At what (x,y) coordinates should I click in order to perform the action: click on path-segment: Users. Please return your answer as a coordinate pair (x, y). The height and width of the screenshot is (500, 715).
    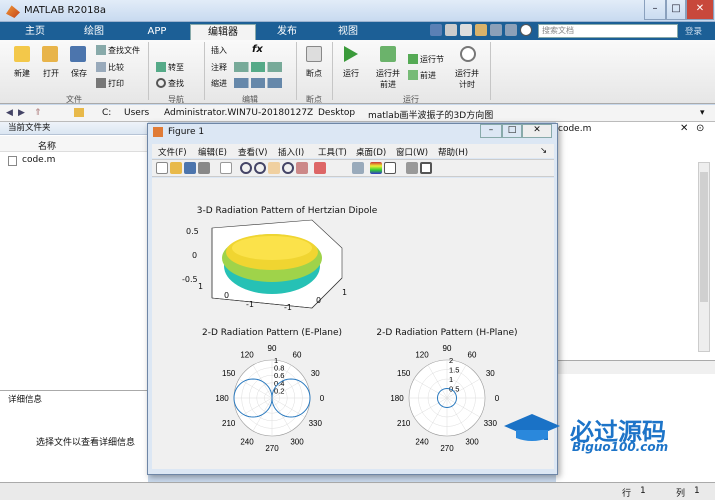
    Looking at the image, I should click on (136, 113).